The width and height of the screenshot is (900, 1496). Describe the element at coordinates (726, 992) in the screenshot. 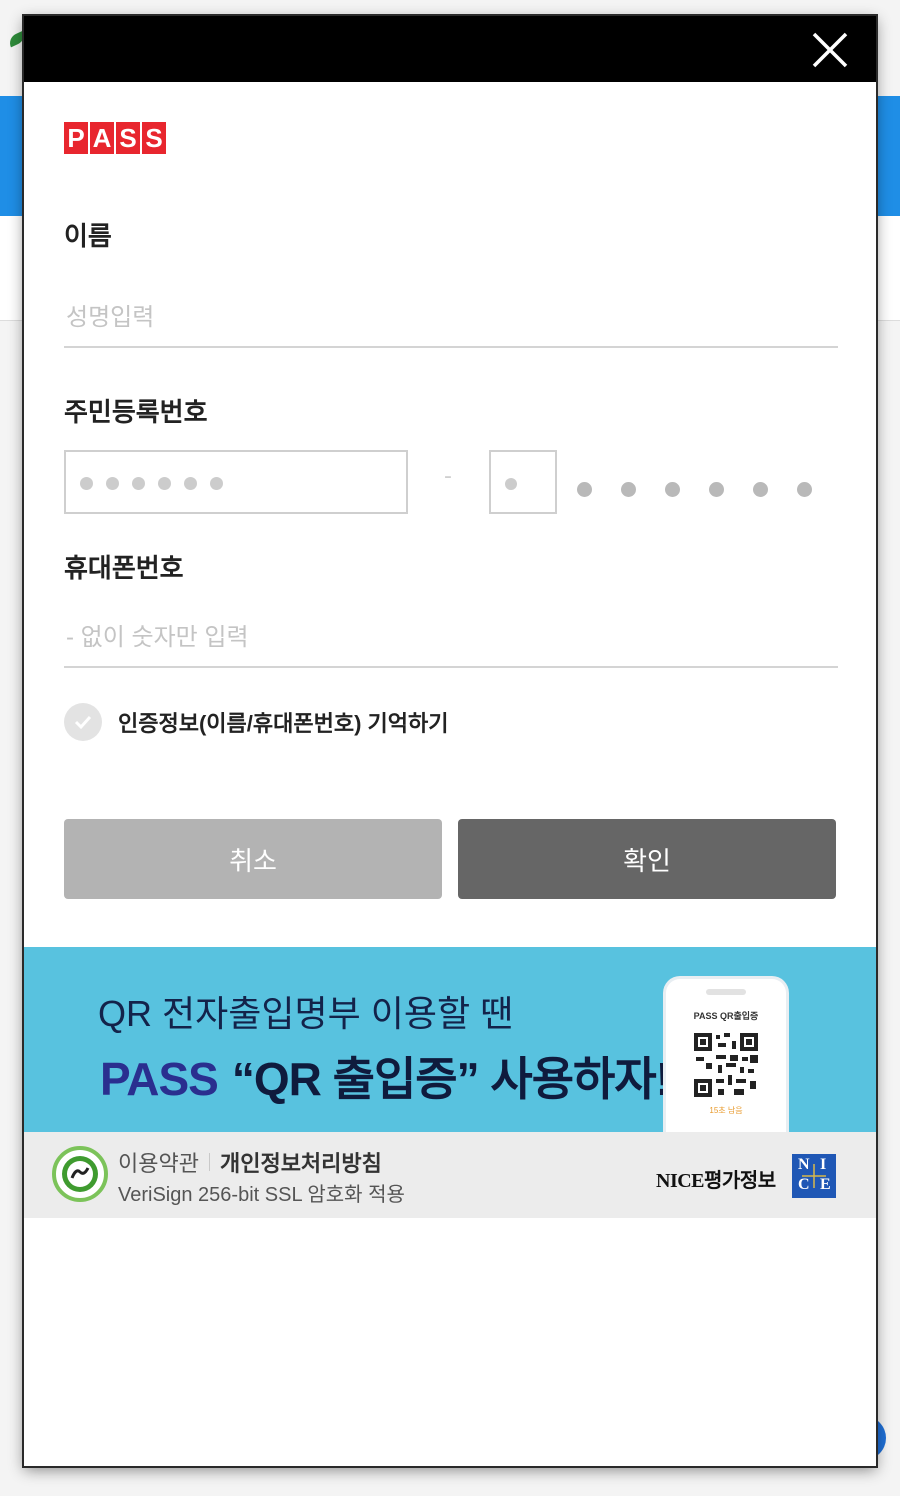

I see `phone-notch` at that location.